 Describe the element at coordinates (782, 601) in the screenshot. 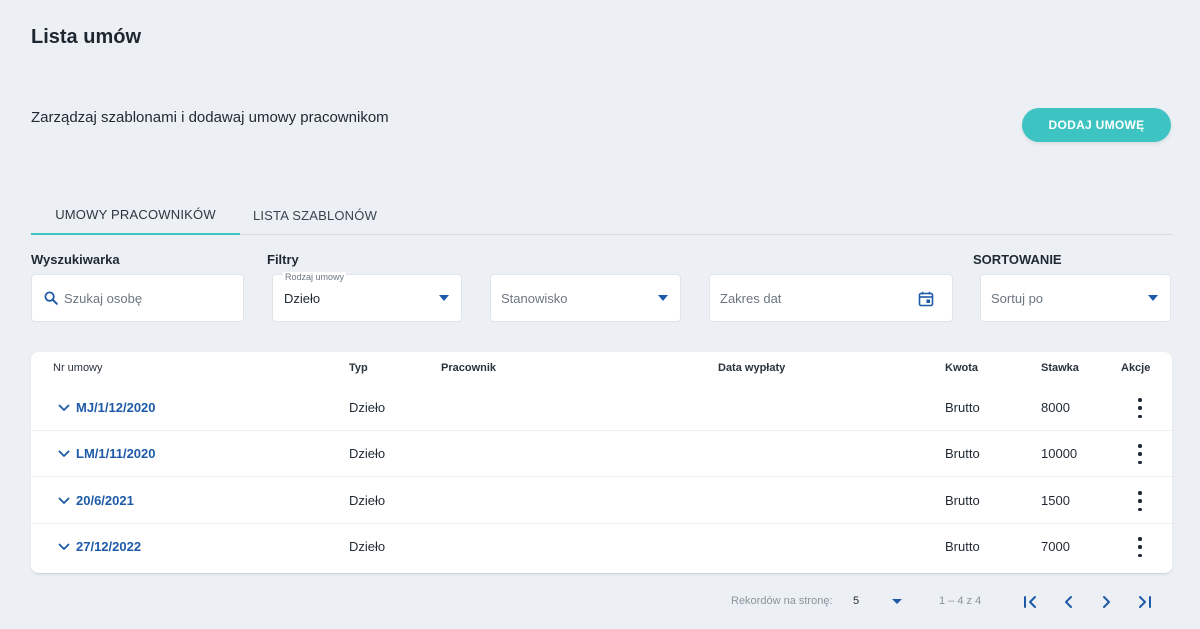

I see `per-page-label: Rekordów na stronę:` at that location.